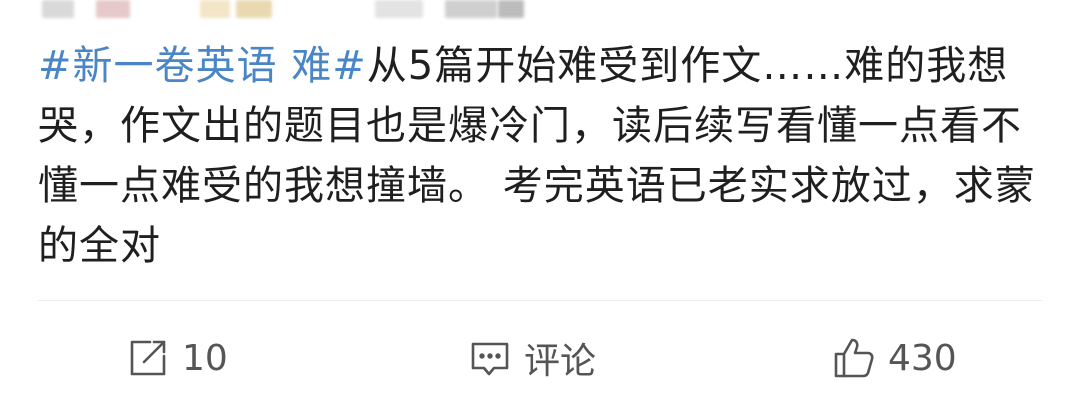 The height and width of the screenshot is (405, 1080). What do you see at coordinates (148, 358) in the screenshot?
I see `repost-icon` at bounding box center [148, 358].